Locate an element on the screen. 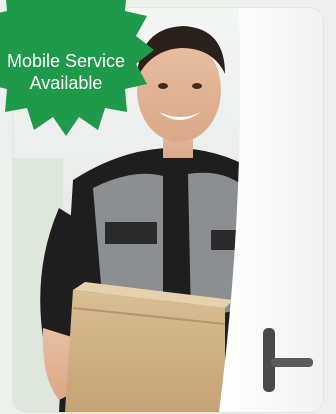 Image resolution: width=336 pixels, height=414 pixels. delivery-van-icon is located at coordinates (36, 1).